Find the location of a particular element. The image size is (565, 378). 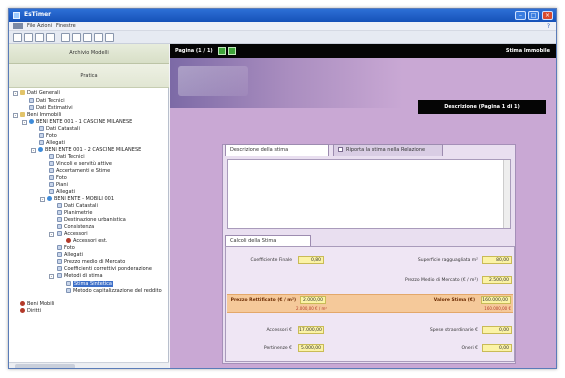

minimize-button: – is located at coordinates (520, 15).